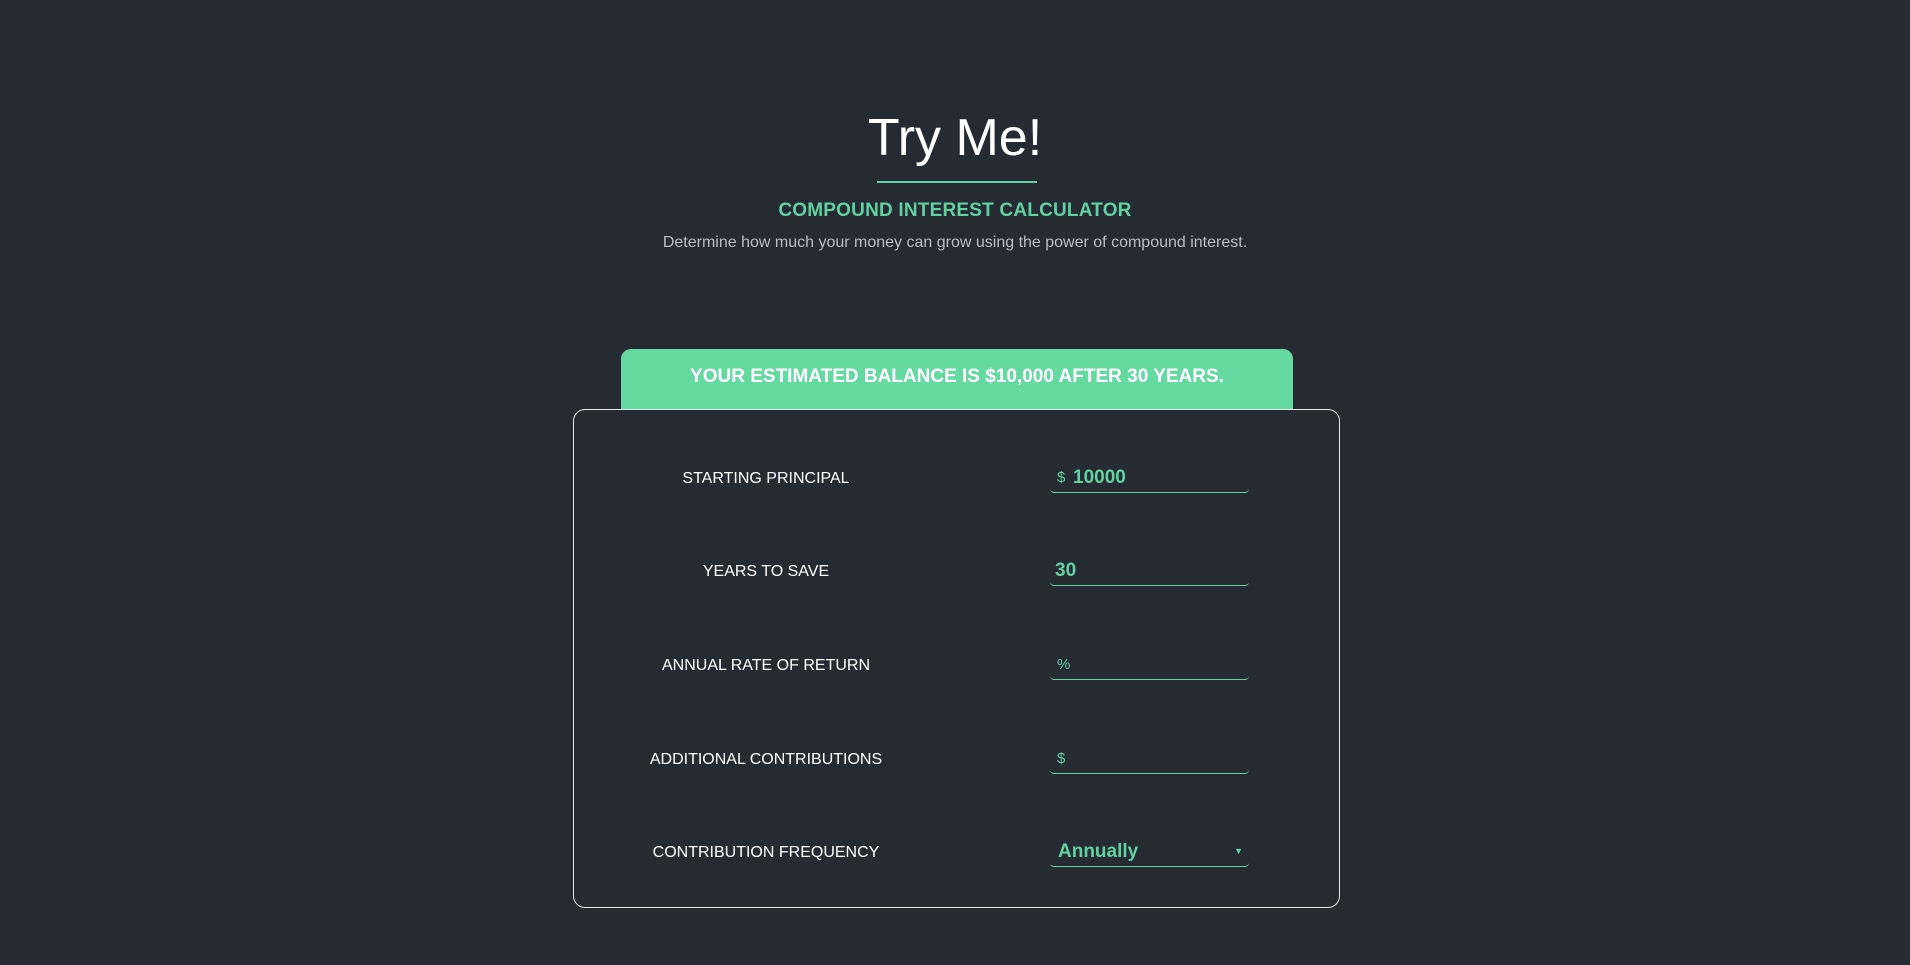  What do you see at coordinates (956, 760) in the screenshot?
I see `additional-contributions-row: ADDITIONAL CONTRIBUTIONS $` at bounding box center [956, 760].